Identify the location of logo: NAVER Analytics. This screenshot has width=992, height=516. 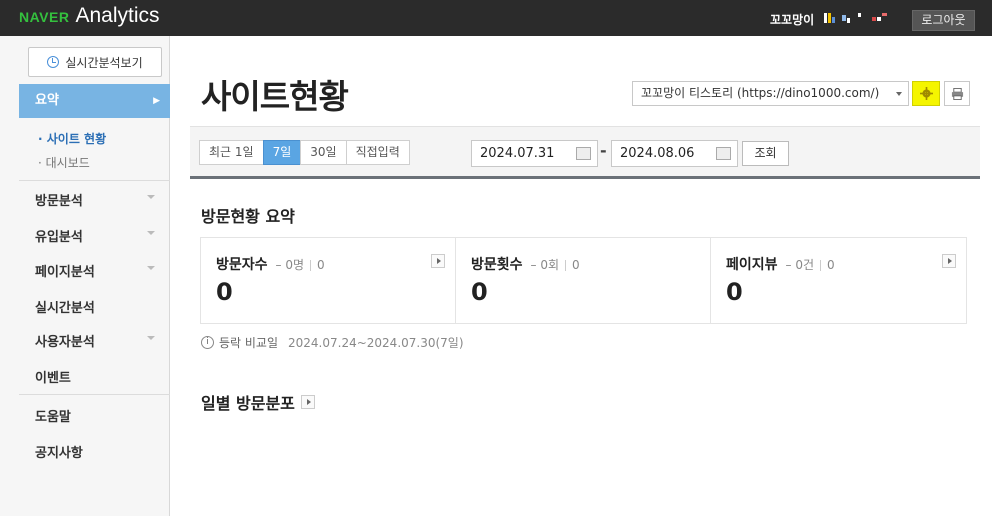
(89, 16).